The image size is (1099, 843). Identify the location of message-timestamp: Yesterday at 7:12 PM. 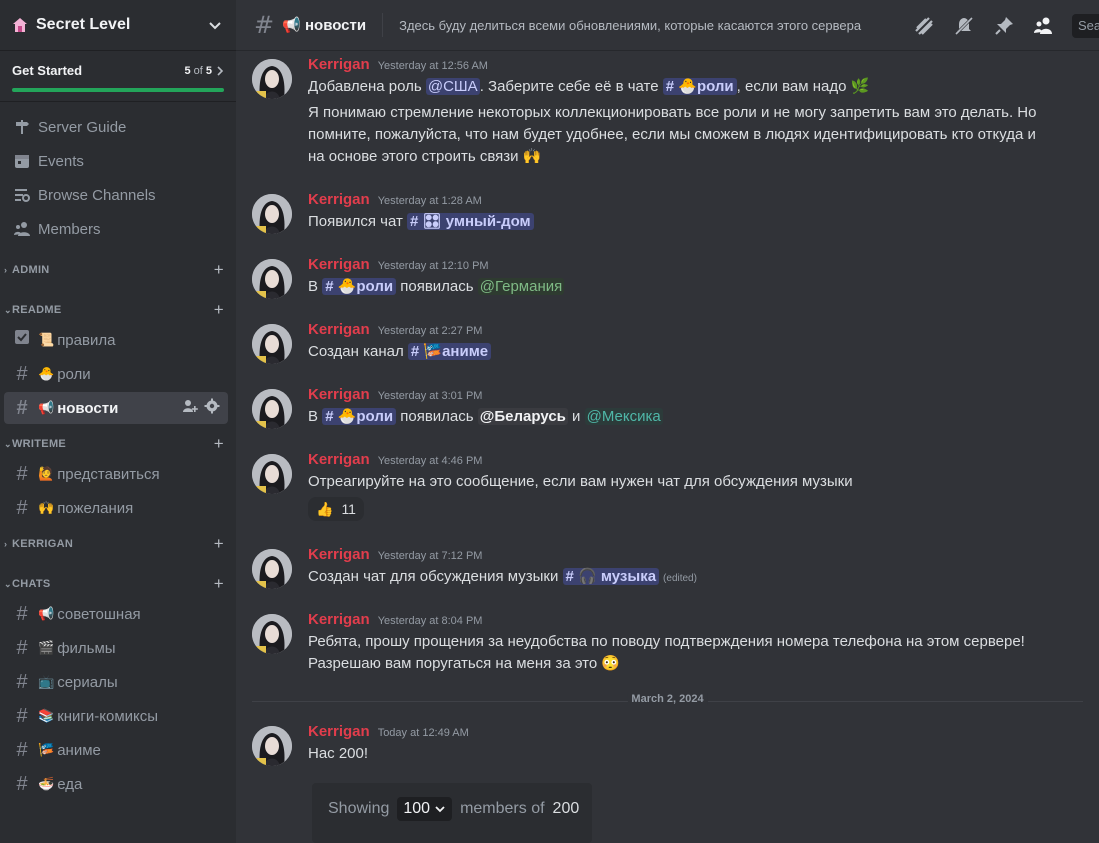
(430, 556).